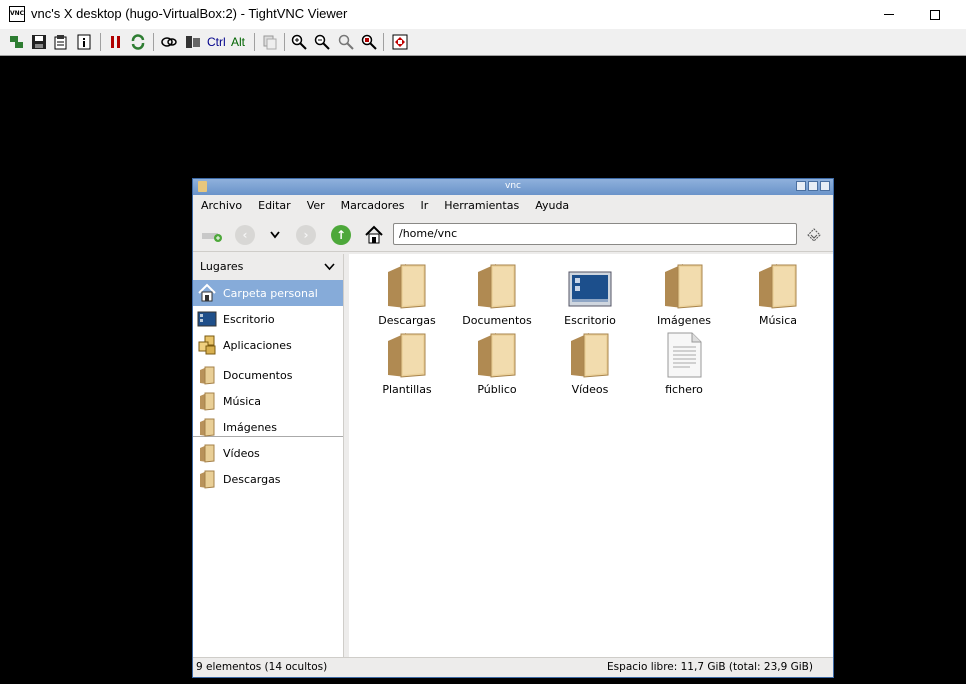 The image size is (966, 684). I want to click on file-manager-title: vnc, so click(513, 186).